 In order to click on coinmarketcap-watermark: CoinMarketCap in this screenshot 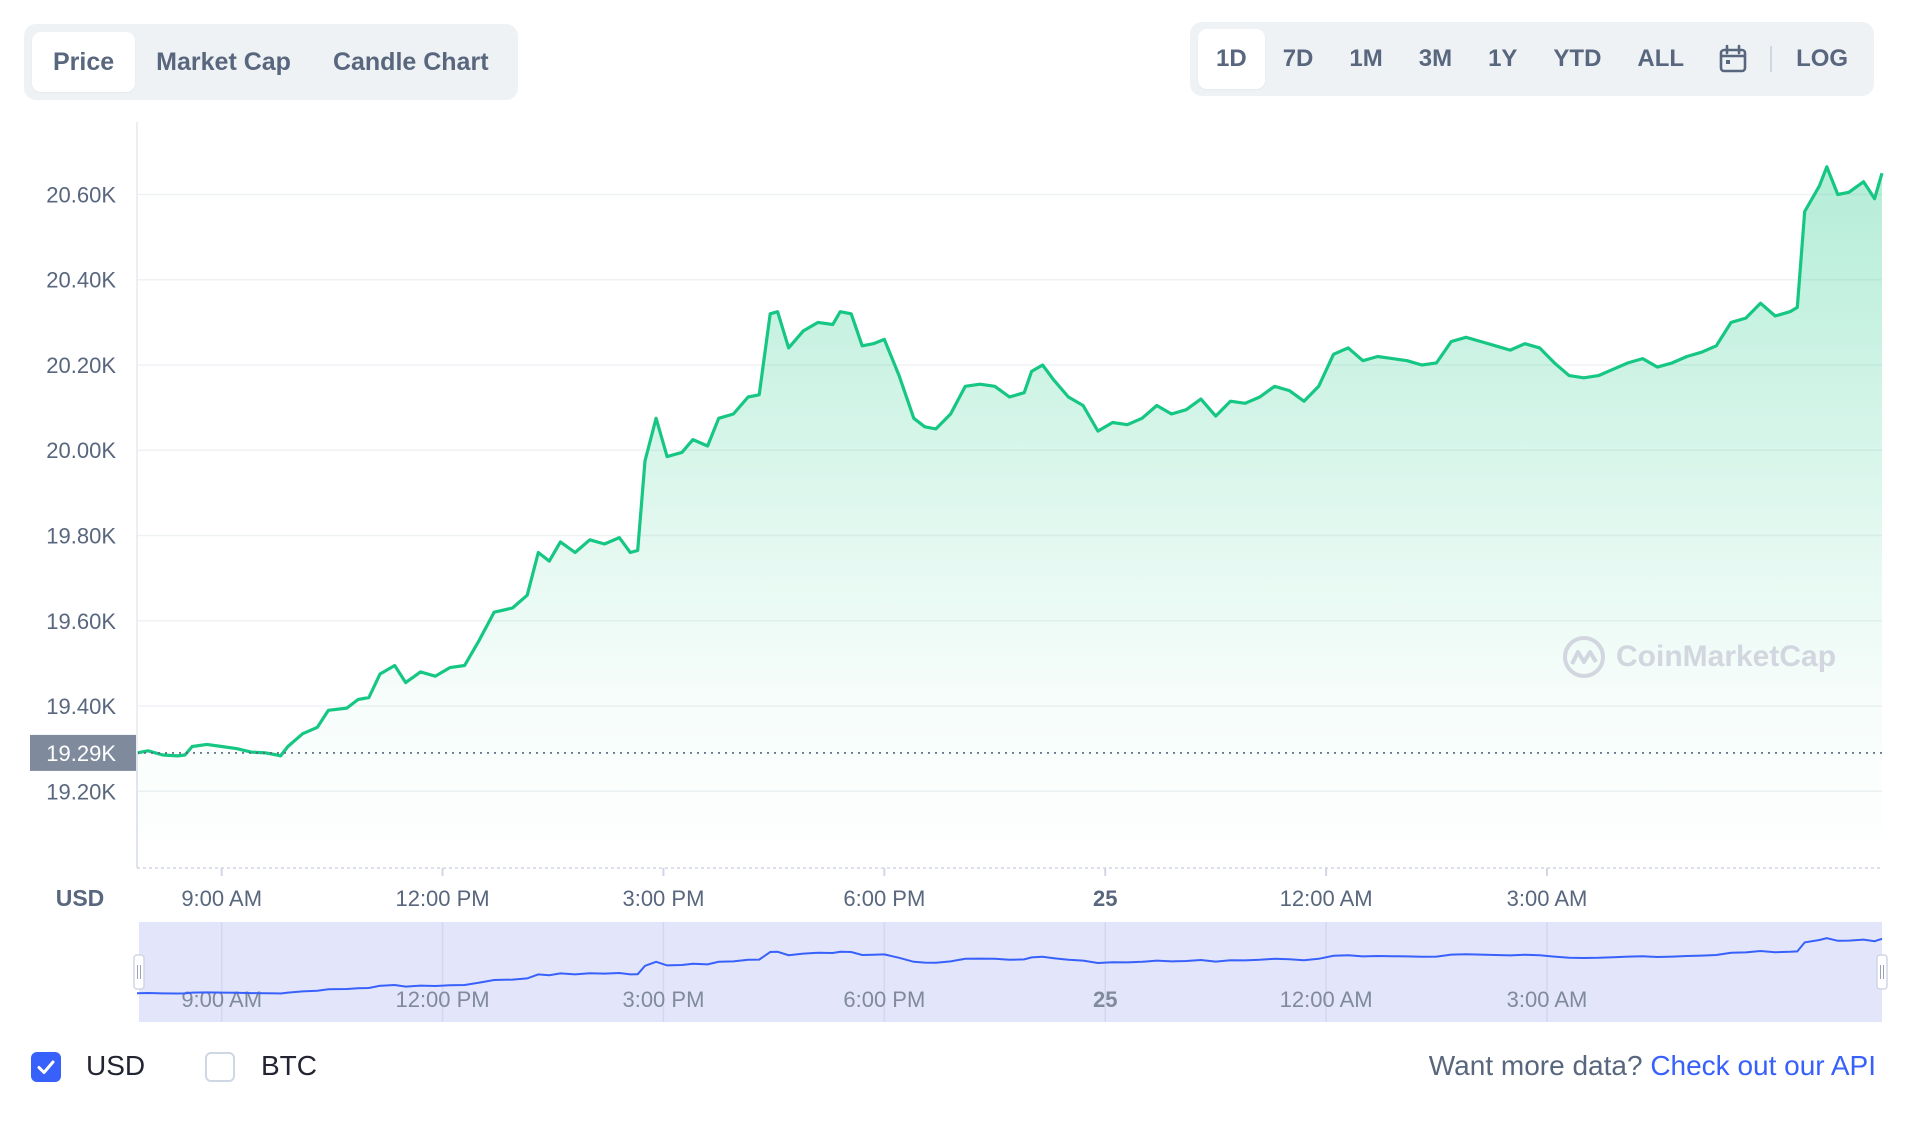, I will do `click(1699, 657)`.